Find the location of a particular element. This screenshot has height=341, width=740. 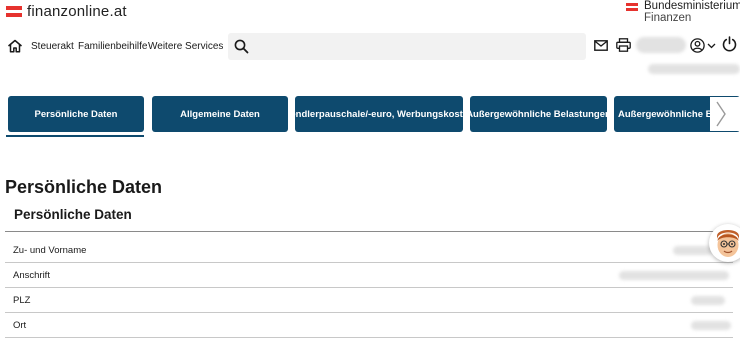

active-tab-indicator is located at coordinates (75, 136).